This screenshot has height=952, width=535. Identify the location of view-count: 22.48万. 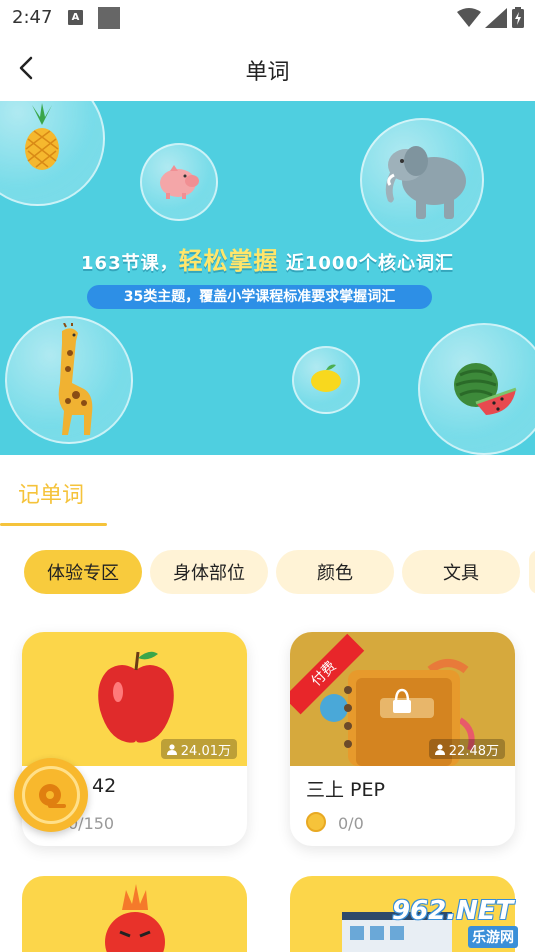
(466, 749).